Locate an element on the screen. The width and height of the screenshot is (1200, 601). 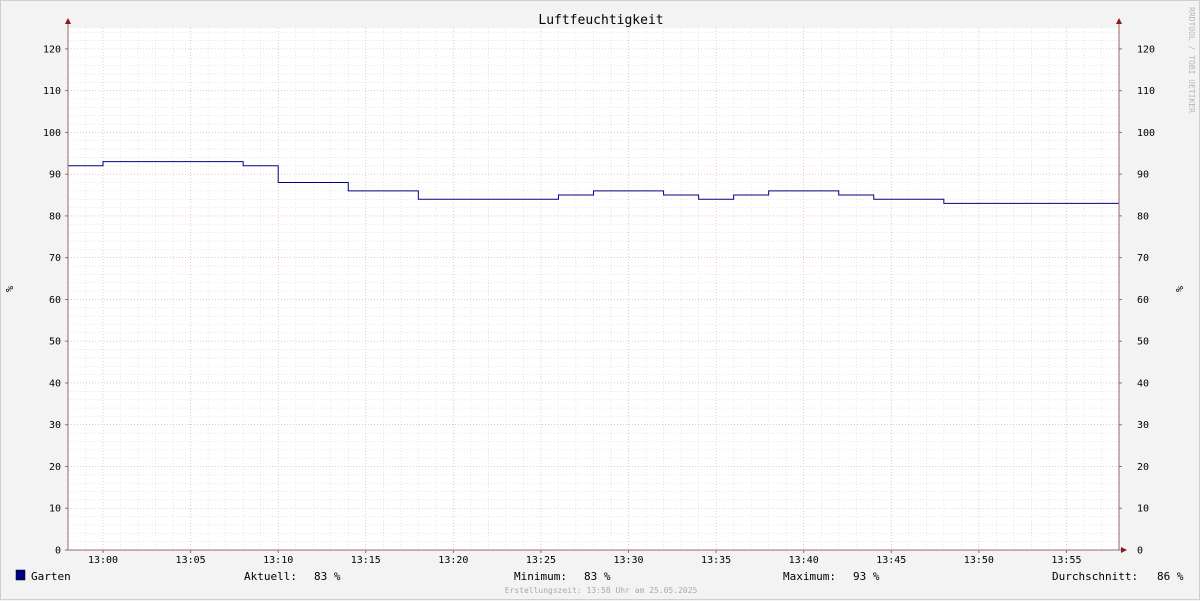
x-tick-label: 13:05 is located at coordinates (191, 560).